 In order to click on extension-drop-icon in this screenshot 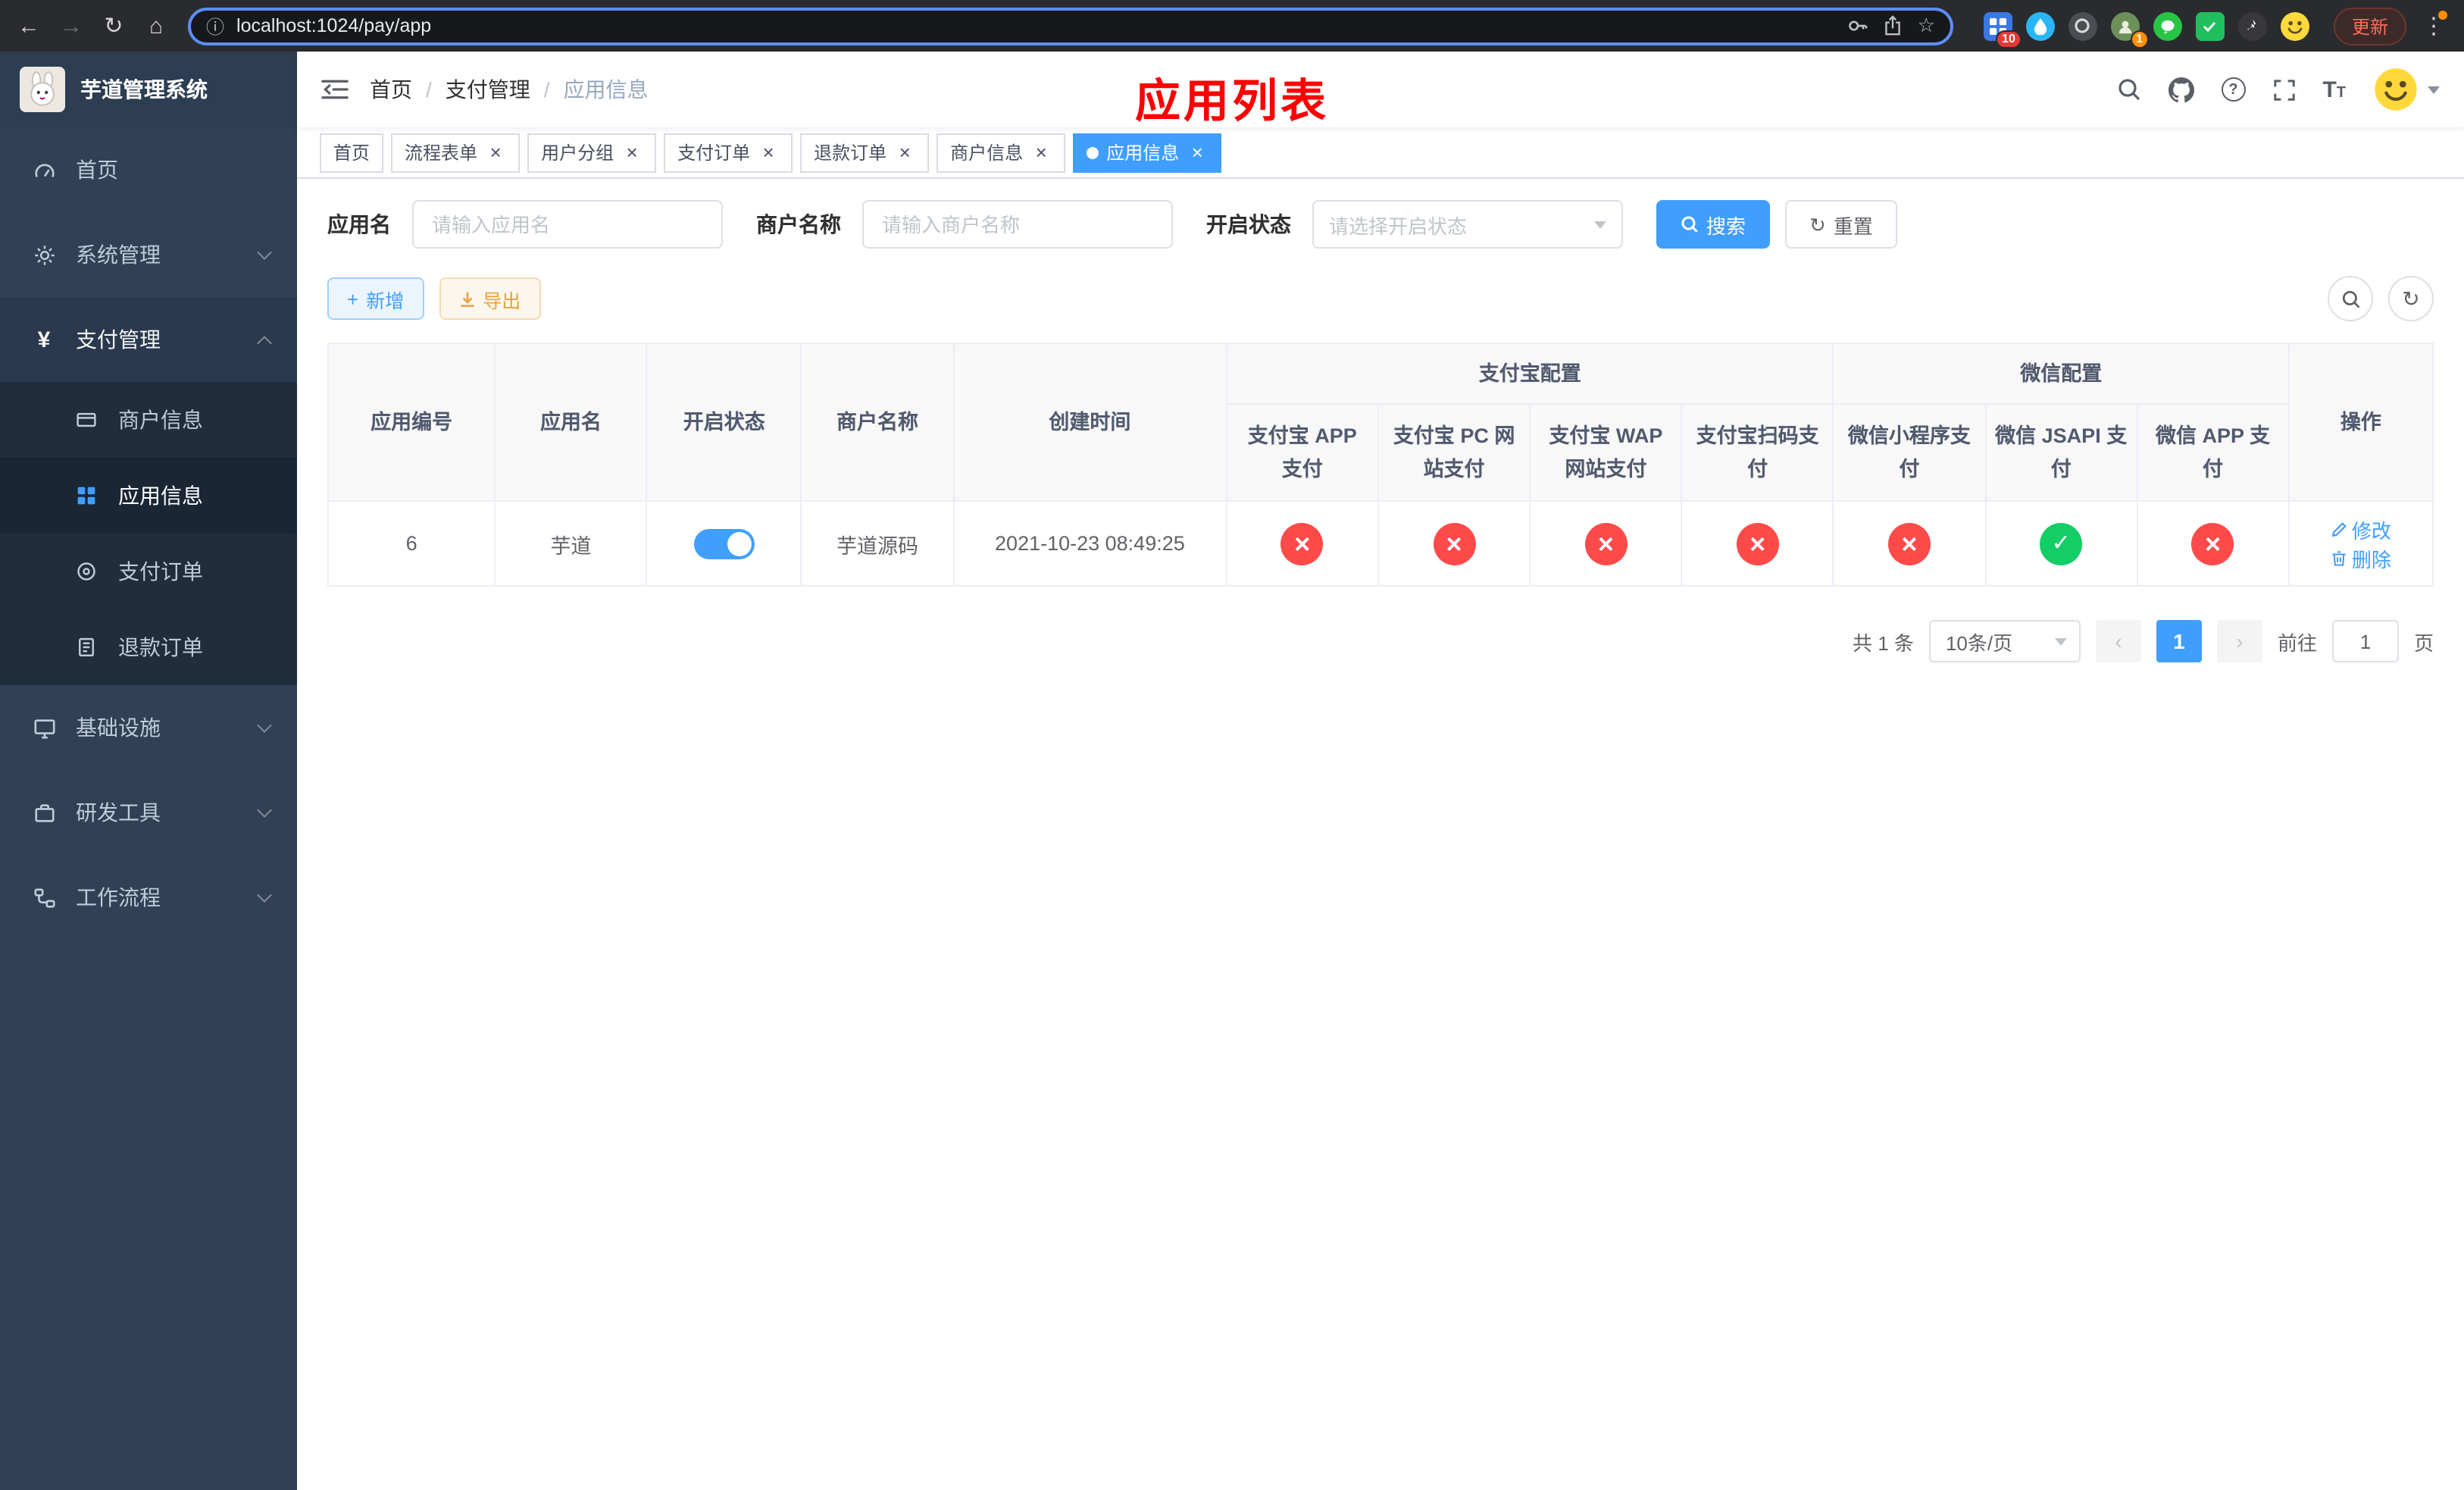, I will do `click(2040, 26)`.